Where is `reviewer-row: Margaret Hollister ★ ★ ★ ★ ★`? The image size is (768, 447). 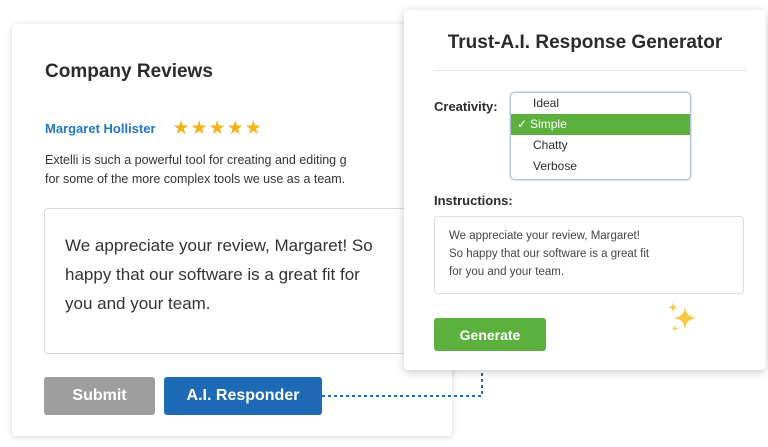 reviewer-row: Margaret Hollister ★ ★ ★ ★ ★ is located at coordinates (153, 128).